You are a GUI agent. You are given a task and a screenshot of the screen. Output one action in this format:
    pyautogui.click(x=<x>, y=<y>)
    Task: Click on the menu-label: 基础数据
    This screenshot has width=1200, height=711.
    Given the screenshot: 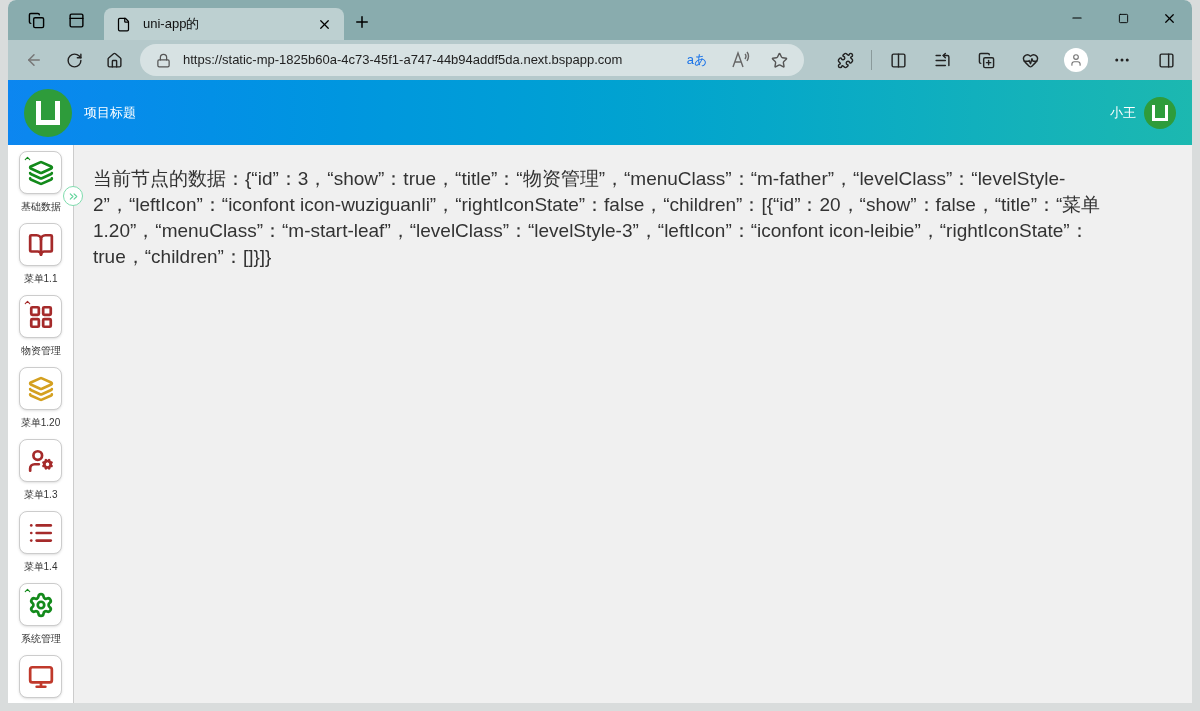 What is the action you would take?
    pyautogui.click(x=40, y=207)
    